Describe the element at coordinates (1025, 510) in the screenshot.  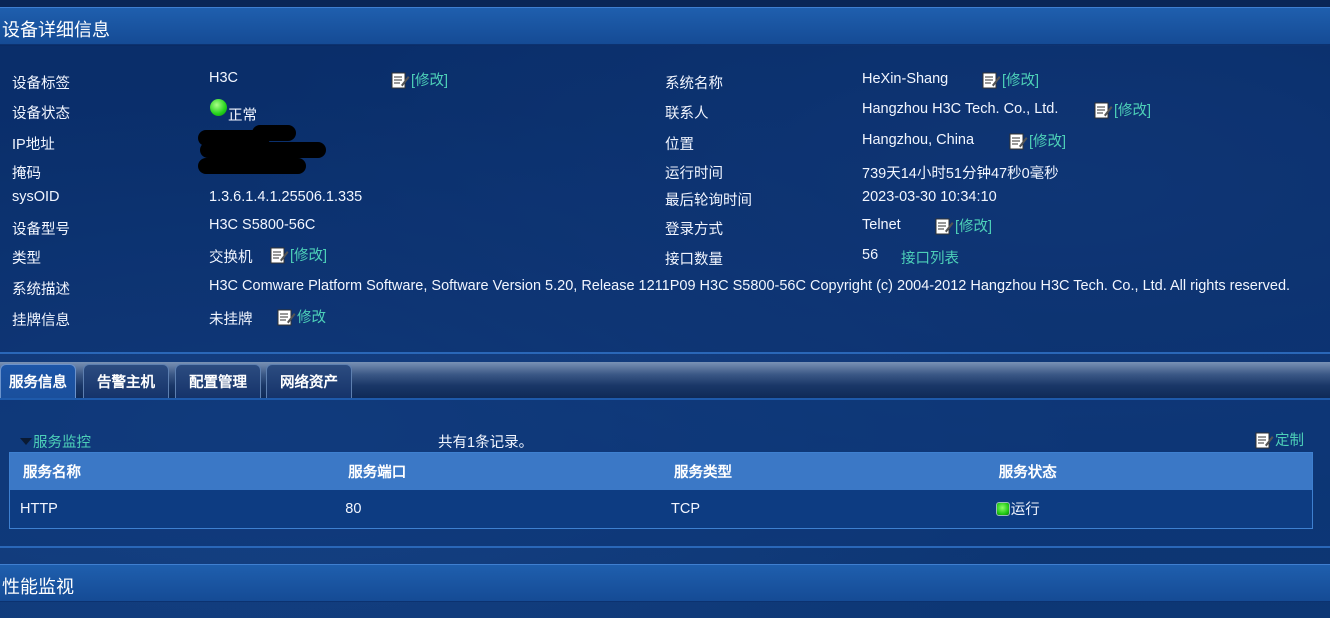
I see `status-text: 运行` at that location.